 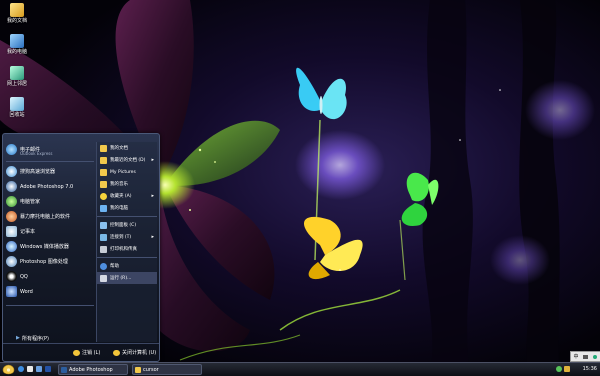 What do you see at coordinates (8, 369) in the screenshot?
I see `start-button` at bounding box center [8, 369].